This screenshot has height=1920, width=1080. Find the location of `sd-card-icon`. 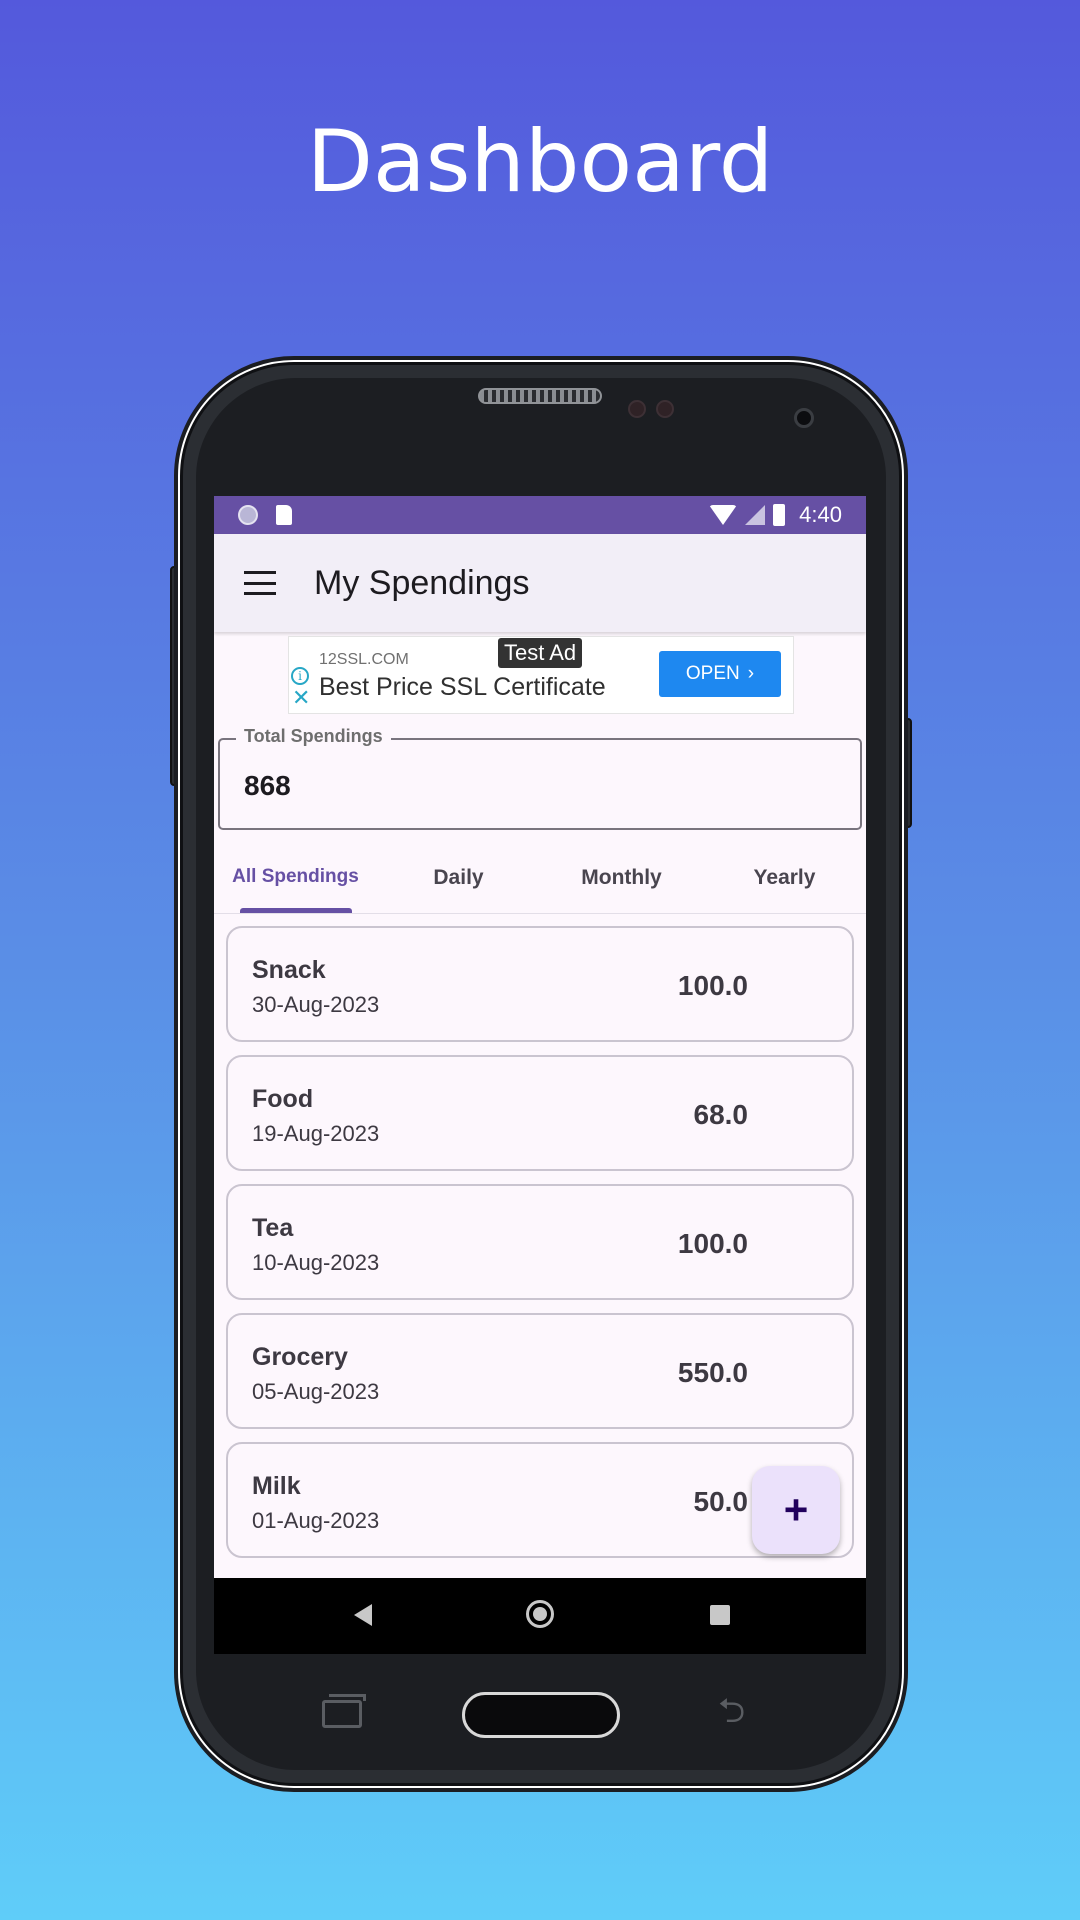

sd-card-icon is located at coordinates (284, 515).